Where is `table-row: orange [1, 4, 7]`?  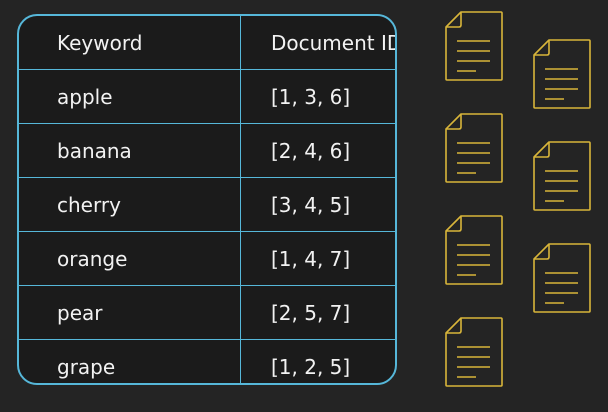 table-row: orange [1, 4, 7] is located at coordinates (207, 258).